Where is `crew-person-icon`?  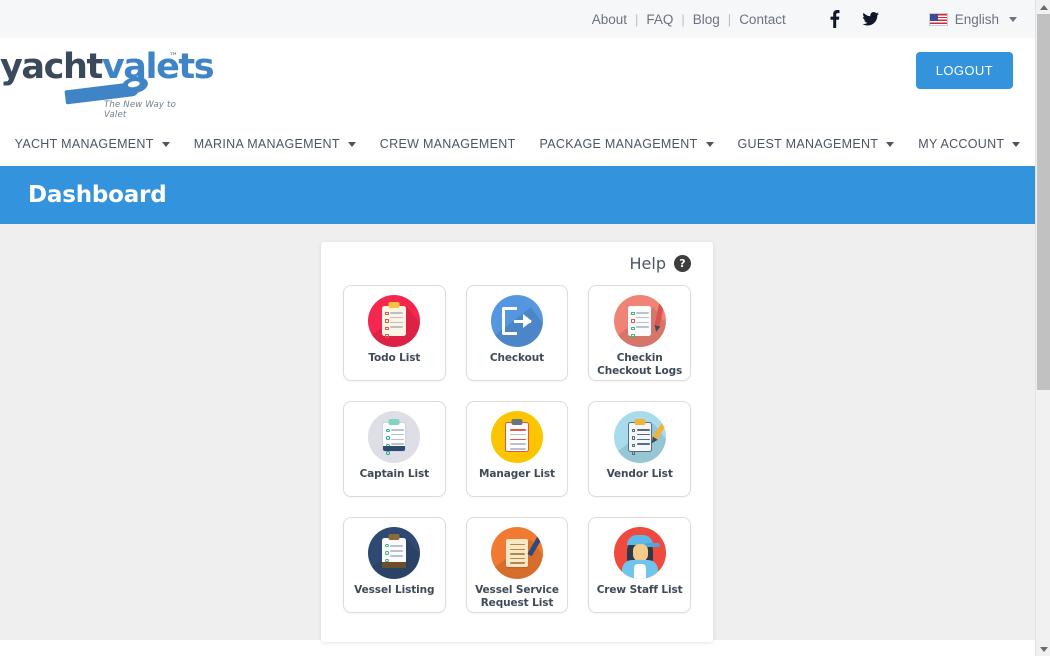
crew-person-icon is located at coordinates (639, 553).